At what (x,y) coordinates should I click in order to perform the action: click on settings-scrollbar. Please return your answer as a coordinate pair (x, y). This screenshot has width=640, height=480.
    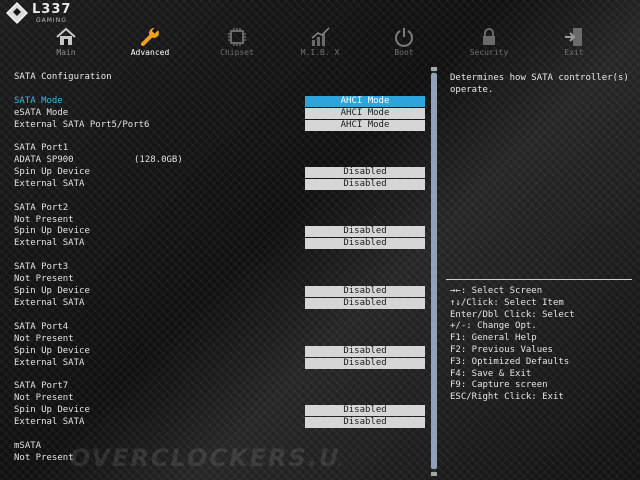
    Looking at the image, I should click on (434, 271).